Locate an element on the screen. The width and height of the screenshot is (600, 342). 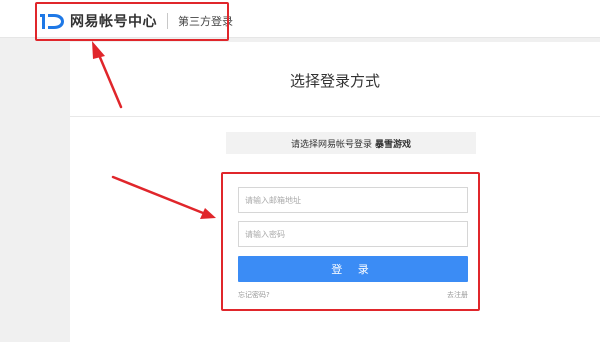
page-title: 选择登录方式 is located at coordinates (334, 81).